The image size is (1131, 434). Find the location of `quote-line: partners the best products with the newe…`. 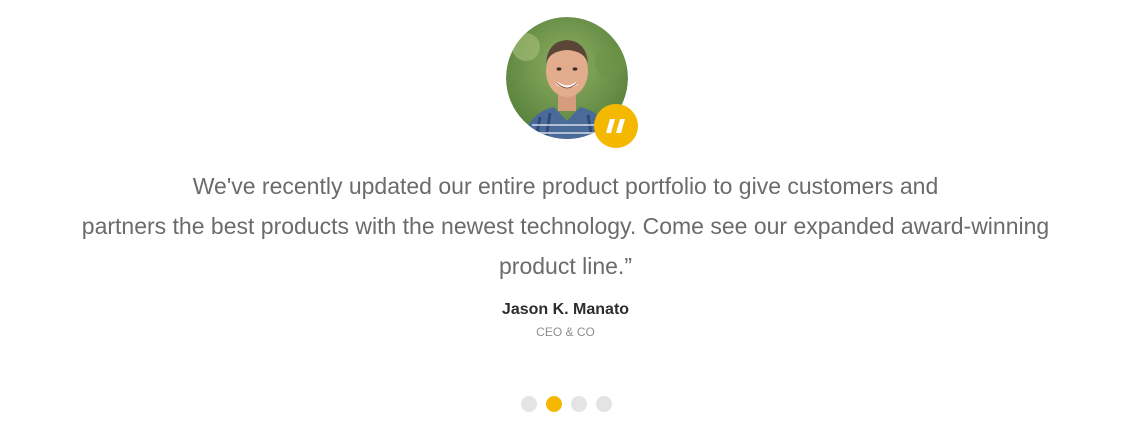

quote-line: partners the best products with the newe… is located at coordinates (565, 226).